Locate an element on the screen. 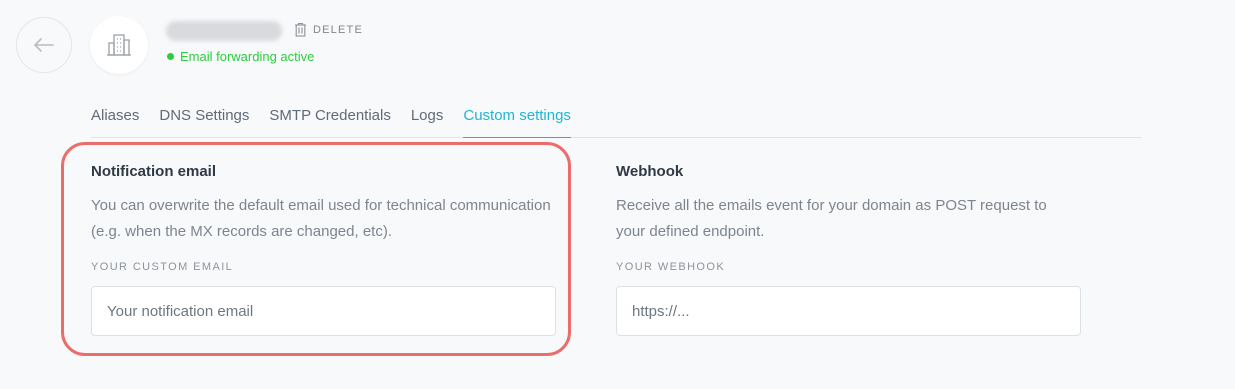 The image size is (1235, 389). tab-smtp-credentials: SMTP Credentials is located at coordinates (329, 118).